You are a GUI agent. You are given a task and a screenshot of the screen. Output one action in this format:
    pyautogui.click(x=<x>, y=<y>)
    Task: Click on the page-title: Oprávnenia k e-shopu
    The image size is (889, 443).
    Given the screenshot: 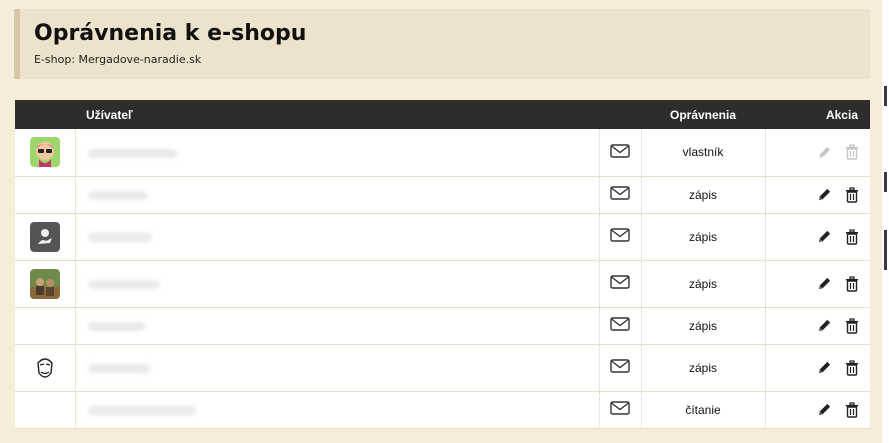 What is the action you would take?
    pyautogui.click(x=170, y=33)
    